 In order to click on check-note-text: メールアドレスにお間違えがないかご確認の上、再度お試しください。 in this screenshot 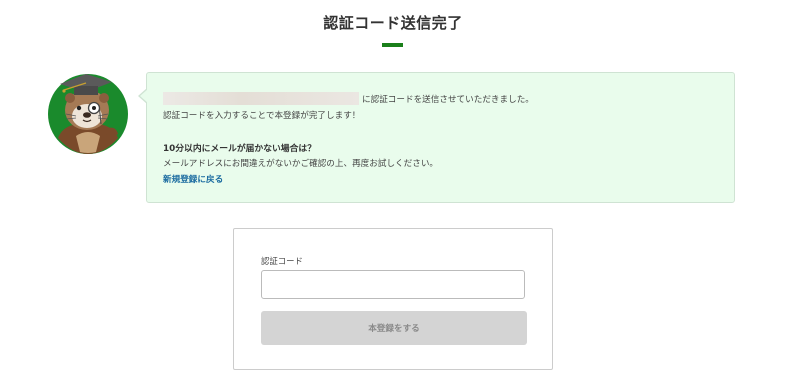, I will do `click(301, 164)`.